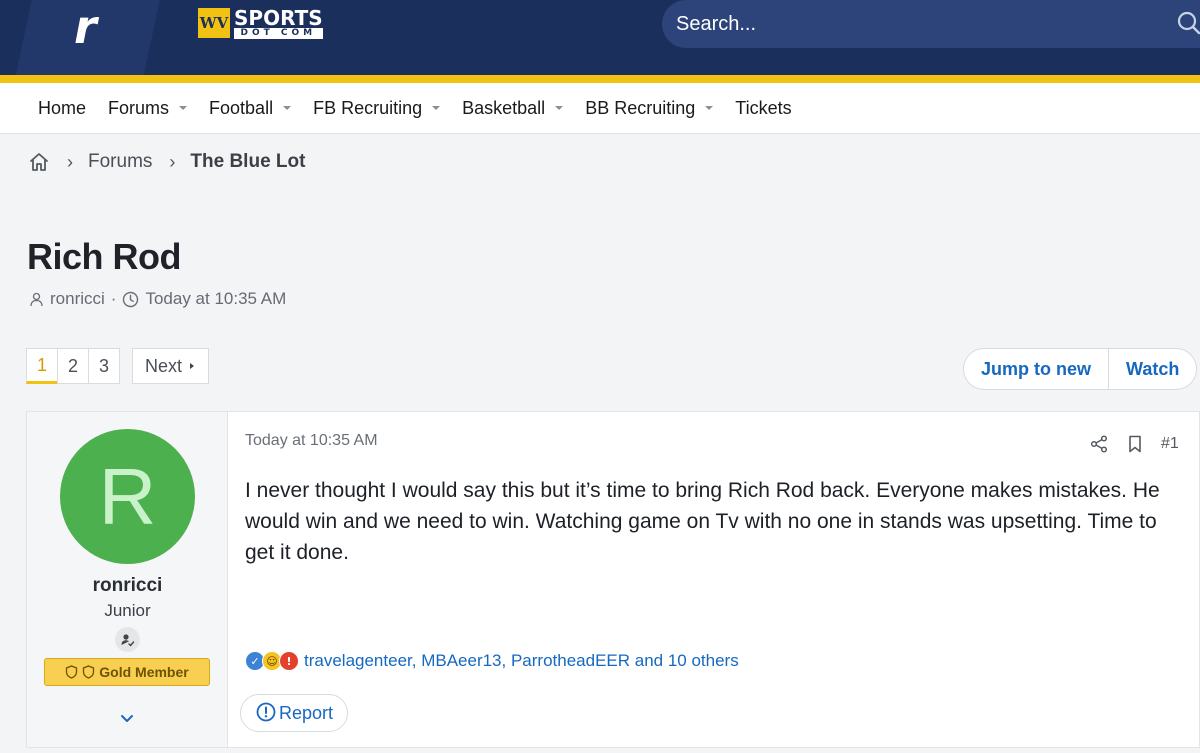 This screenshot has height=753, width=1200. I want to click on brand-subtitle: DOT COM, so click(278, 33).